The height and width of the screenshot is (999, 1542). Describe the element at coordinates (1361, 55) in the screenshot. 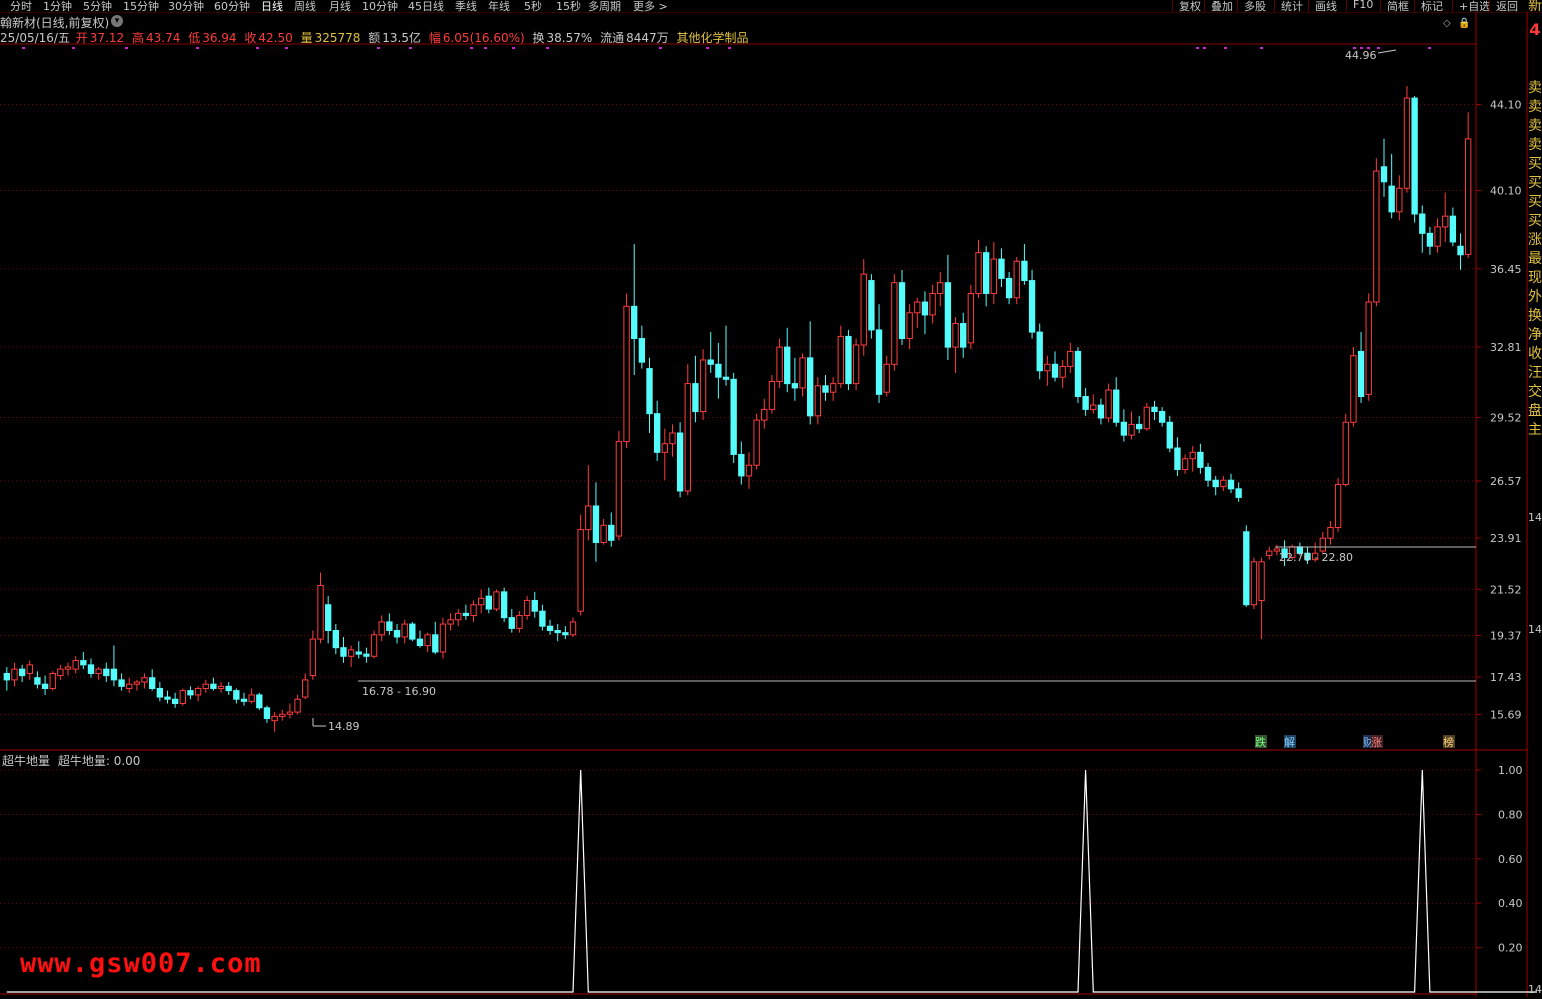

I see `high-marker-label: 44.96` at that location.